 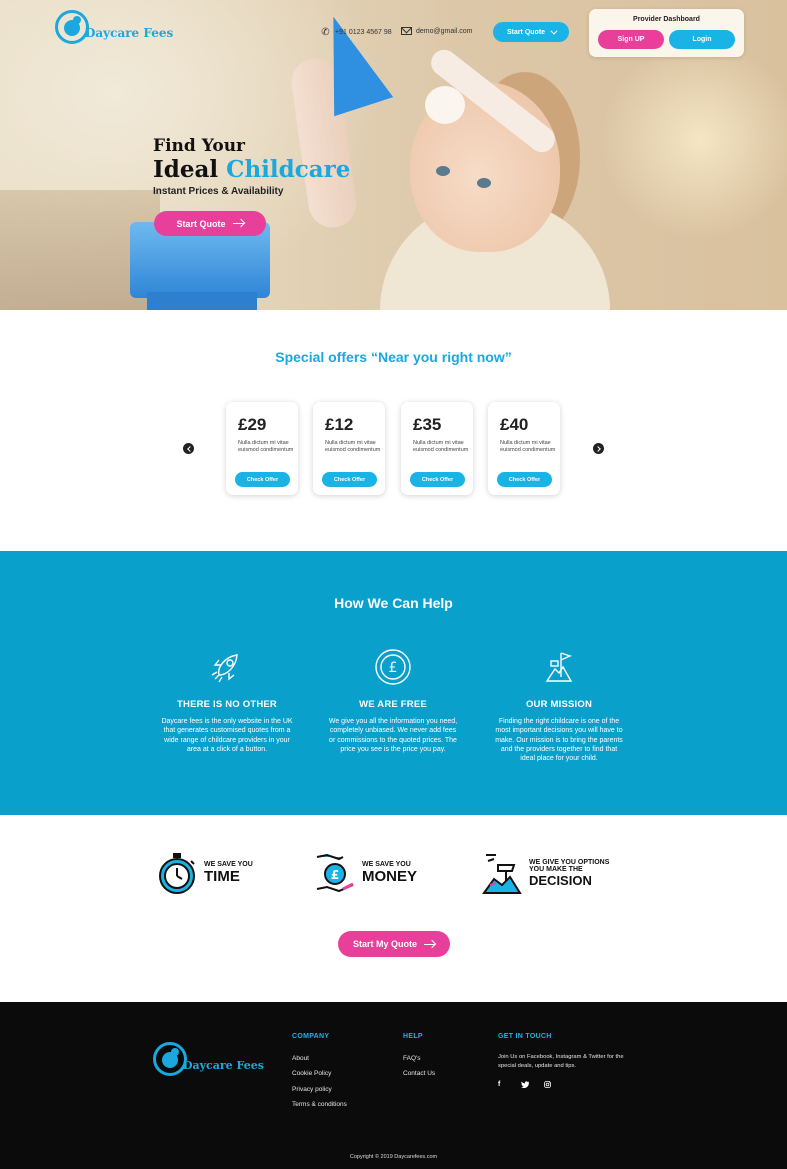 I want to click on header-logo: Daycare Fees, so click(x=114, y=27).